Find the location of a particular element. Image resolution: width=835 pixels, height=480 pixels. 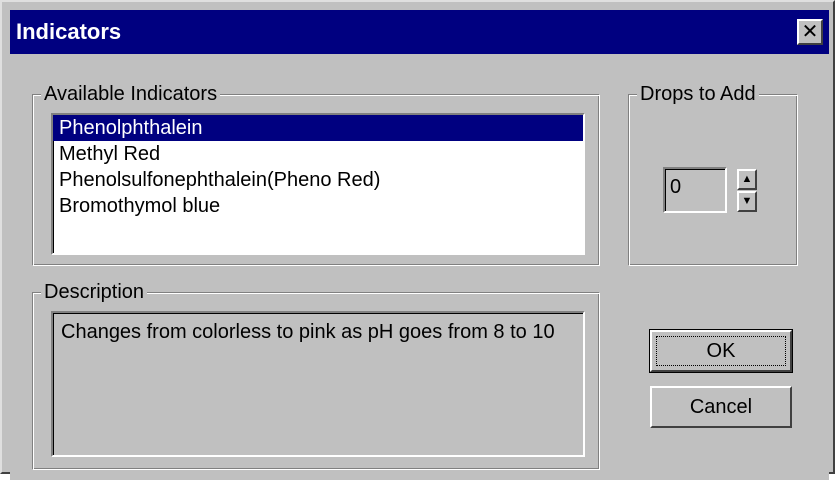

arrow-down-icon: ▼ is located at coordinates (747, 201).